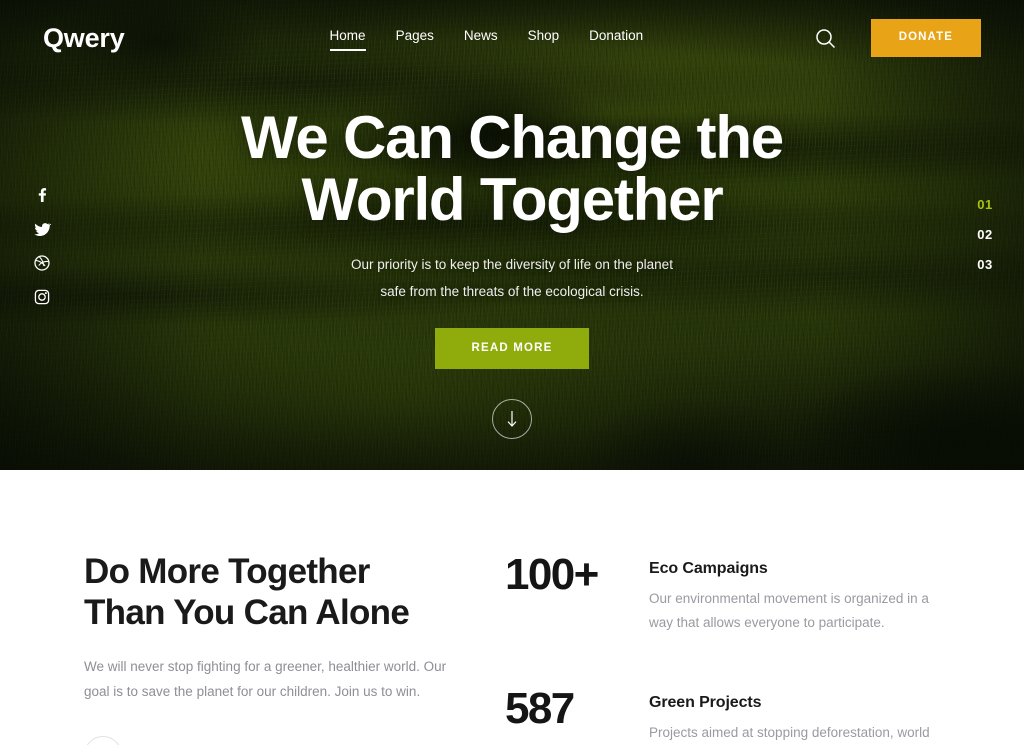 The height and width of the screenshot is (745, 1024). I want to click on instagram-icon, so click(42, 297).